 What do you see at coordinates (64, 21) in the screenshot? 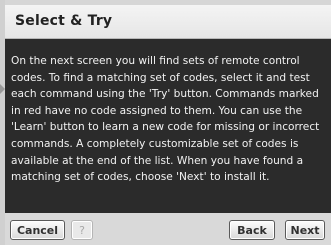
I see `dialog-title: Select & Try` at bounding box center [64, 21].